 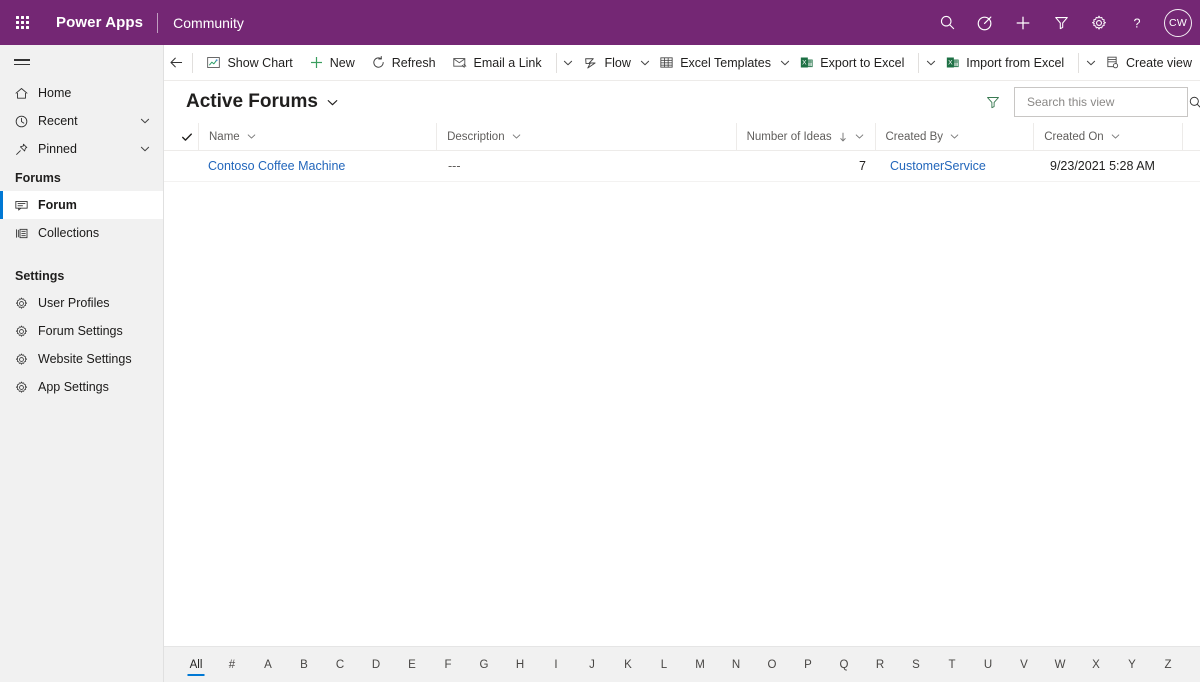 I want to click on export-to-excel-button: X Export to Excel, so click(x=851, y=63).